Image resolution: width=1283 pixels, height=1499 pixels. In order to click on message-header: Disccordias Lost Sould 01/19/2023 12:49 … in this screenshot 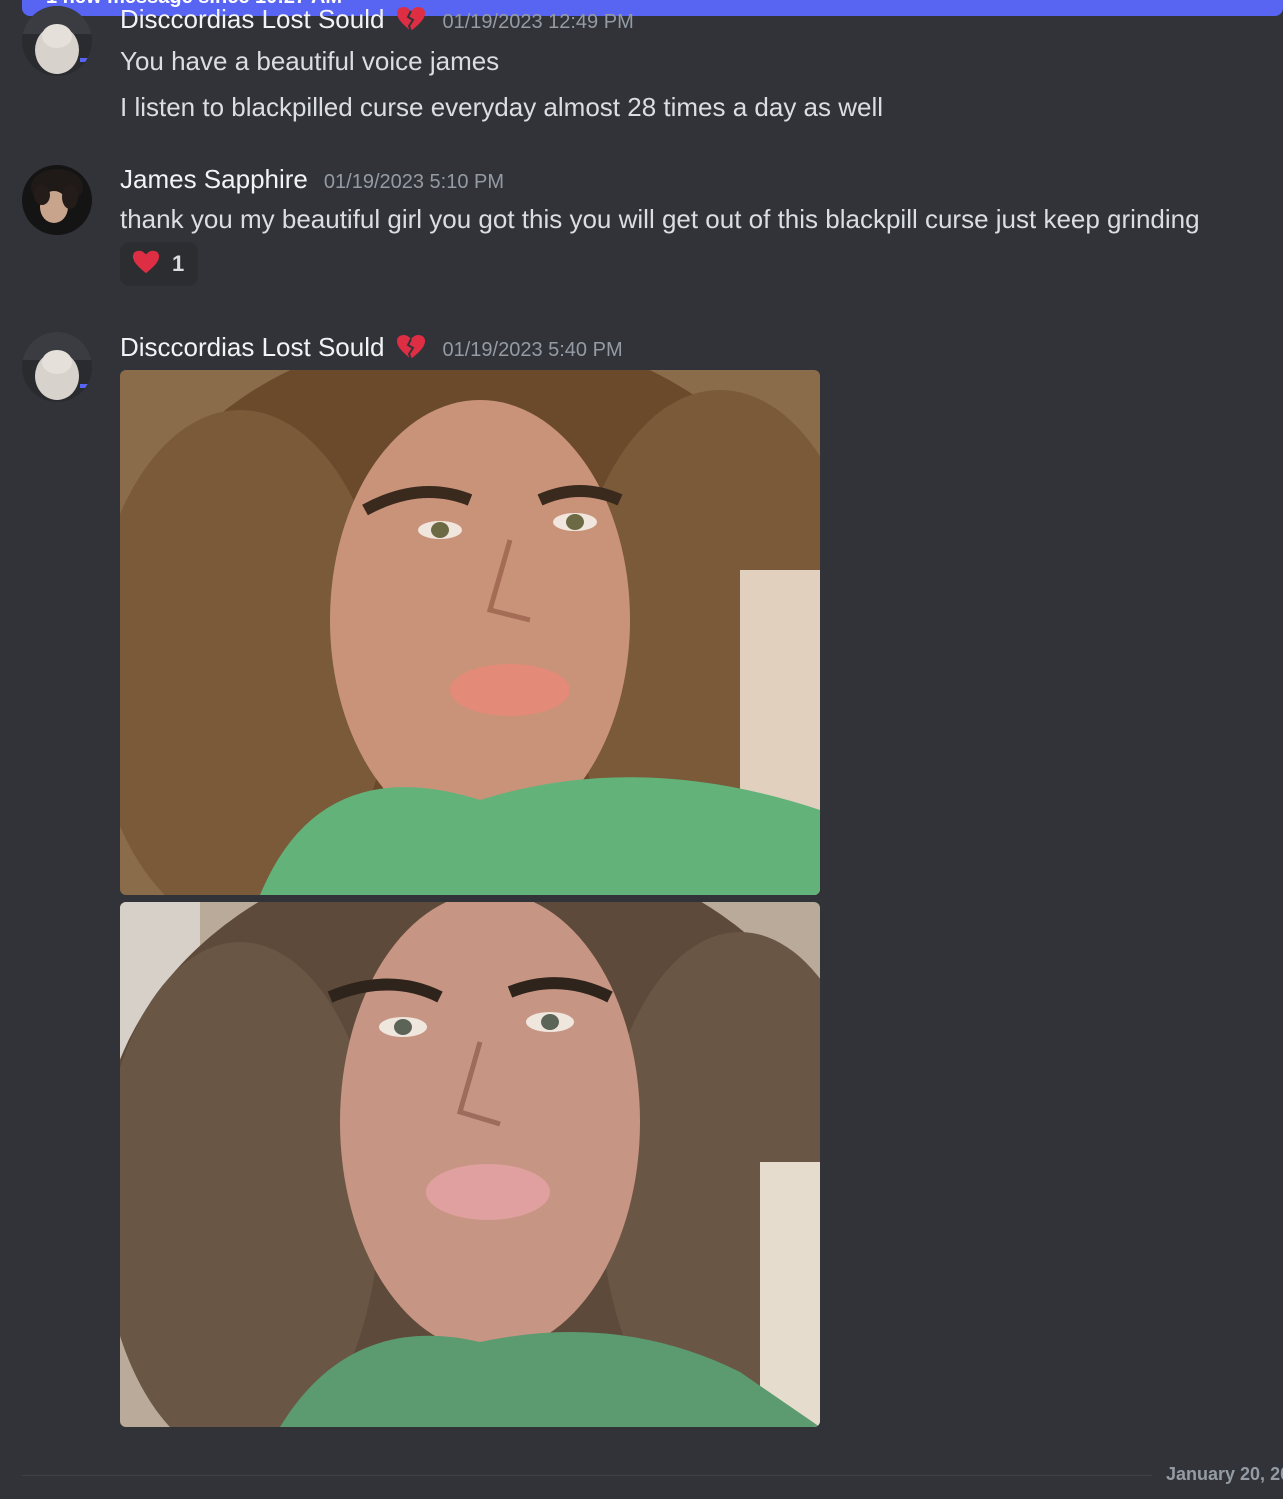, I will do `click(377, 18)`.